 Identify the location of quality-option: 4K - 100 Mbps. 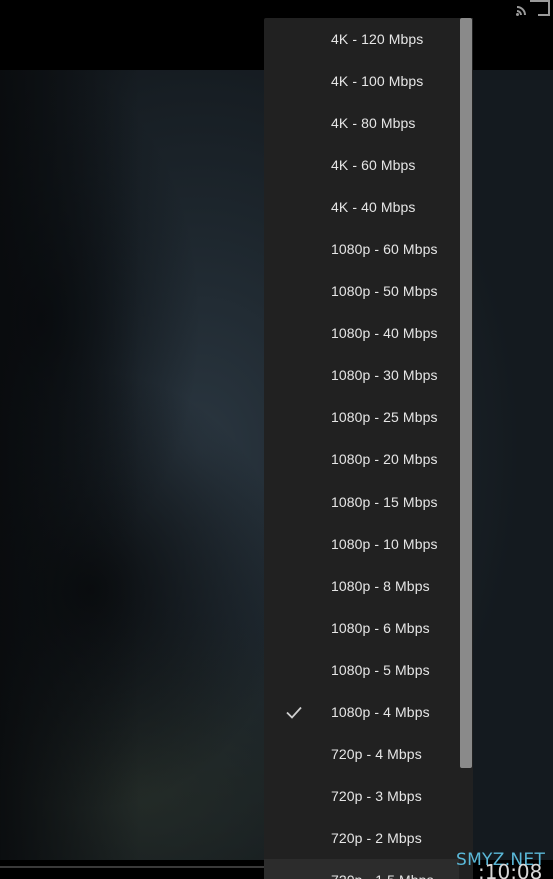
(362, 81).